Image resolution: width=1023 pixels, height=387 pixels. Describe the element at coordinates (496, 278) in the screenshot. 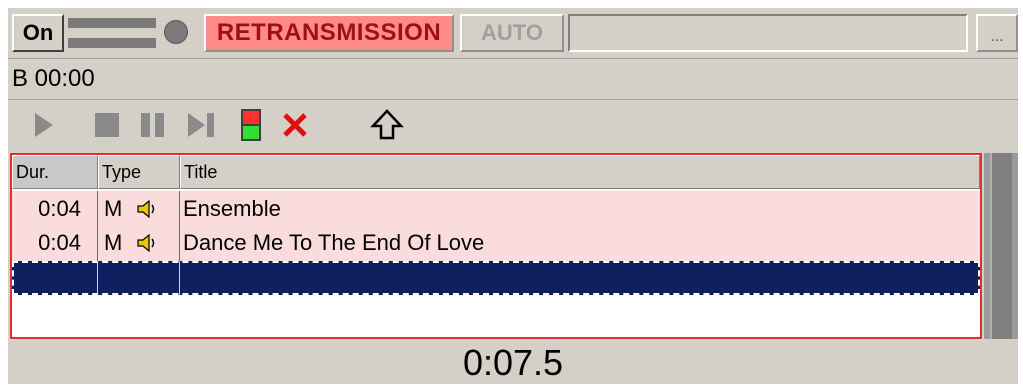

I see `selected-empty-row` at that location.